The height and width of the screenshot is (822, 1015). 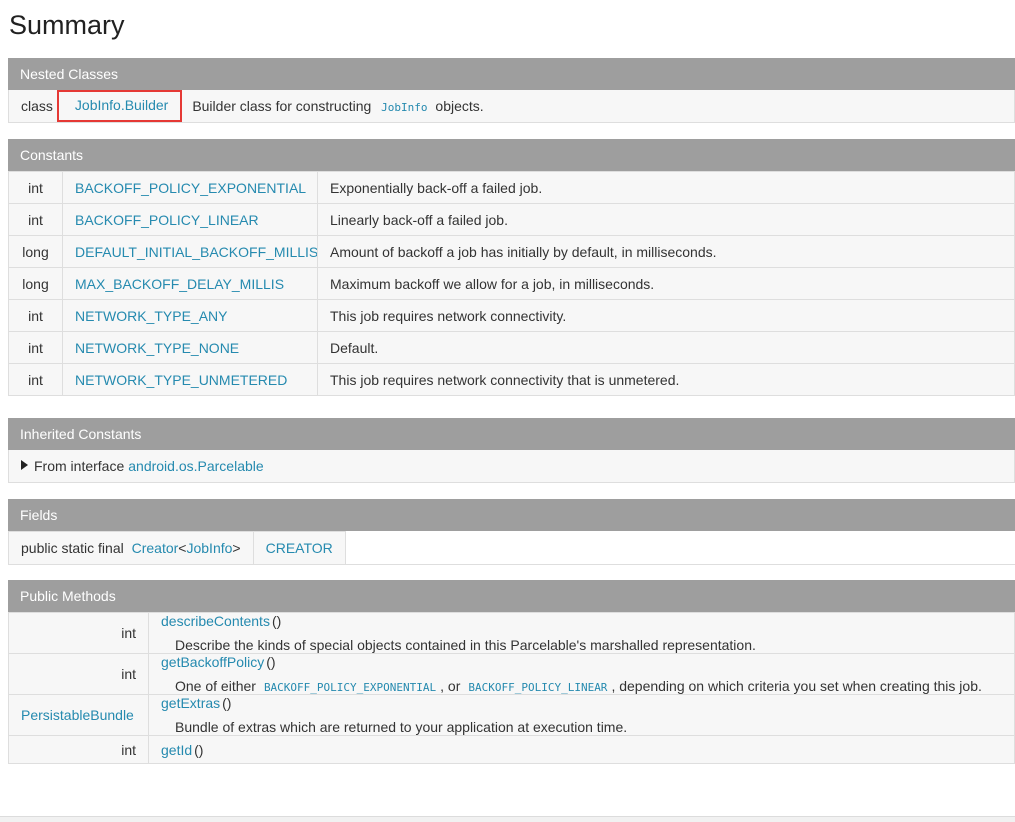 What do you see at coordinates (209, 548) in the screenshot?
I see `jobinfo-generic-link: JobInfo` at bounding box center [209, 548].